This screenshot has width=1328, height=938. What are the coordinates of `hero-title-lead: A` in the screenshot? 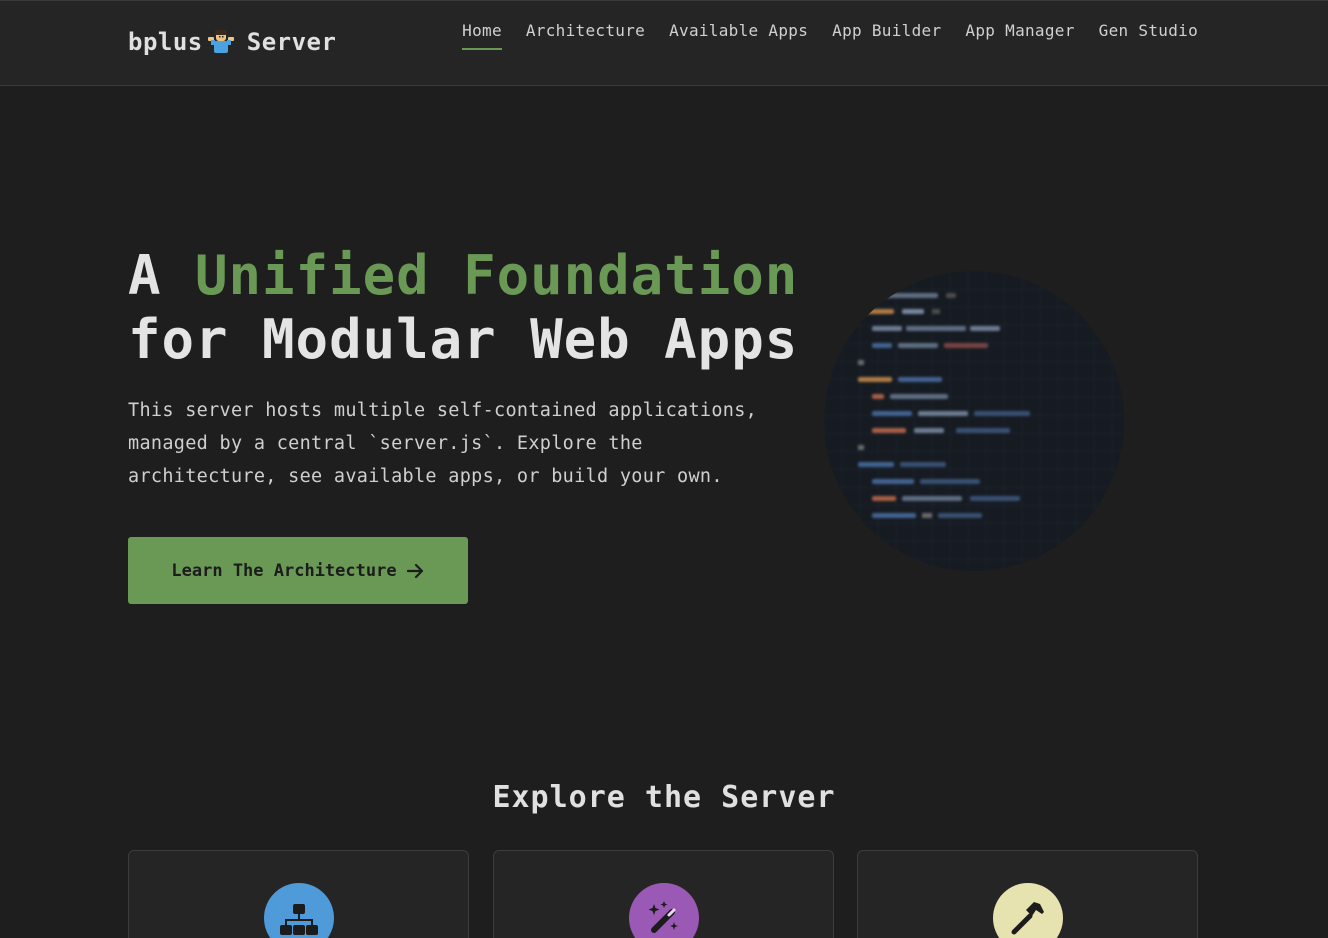 It's located at (162, 275).